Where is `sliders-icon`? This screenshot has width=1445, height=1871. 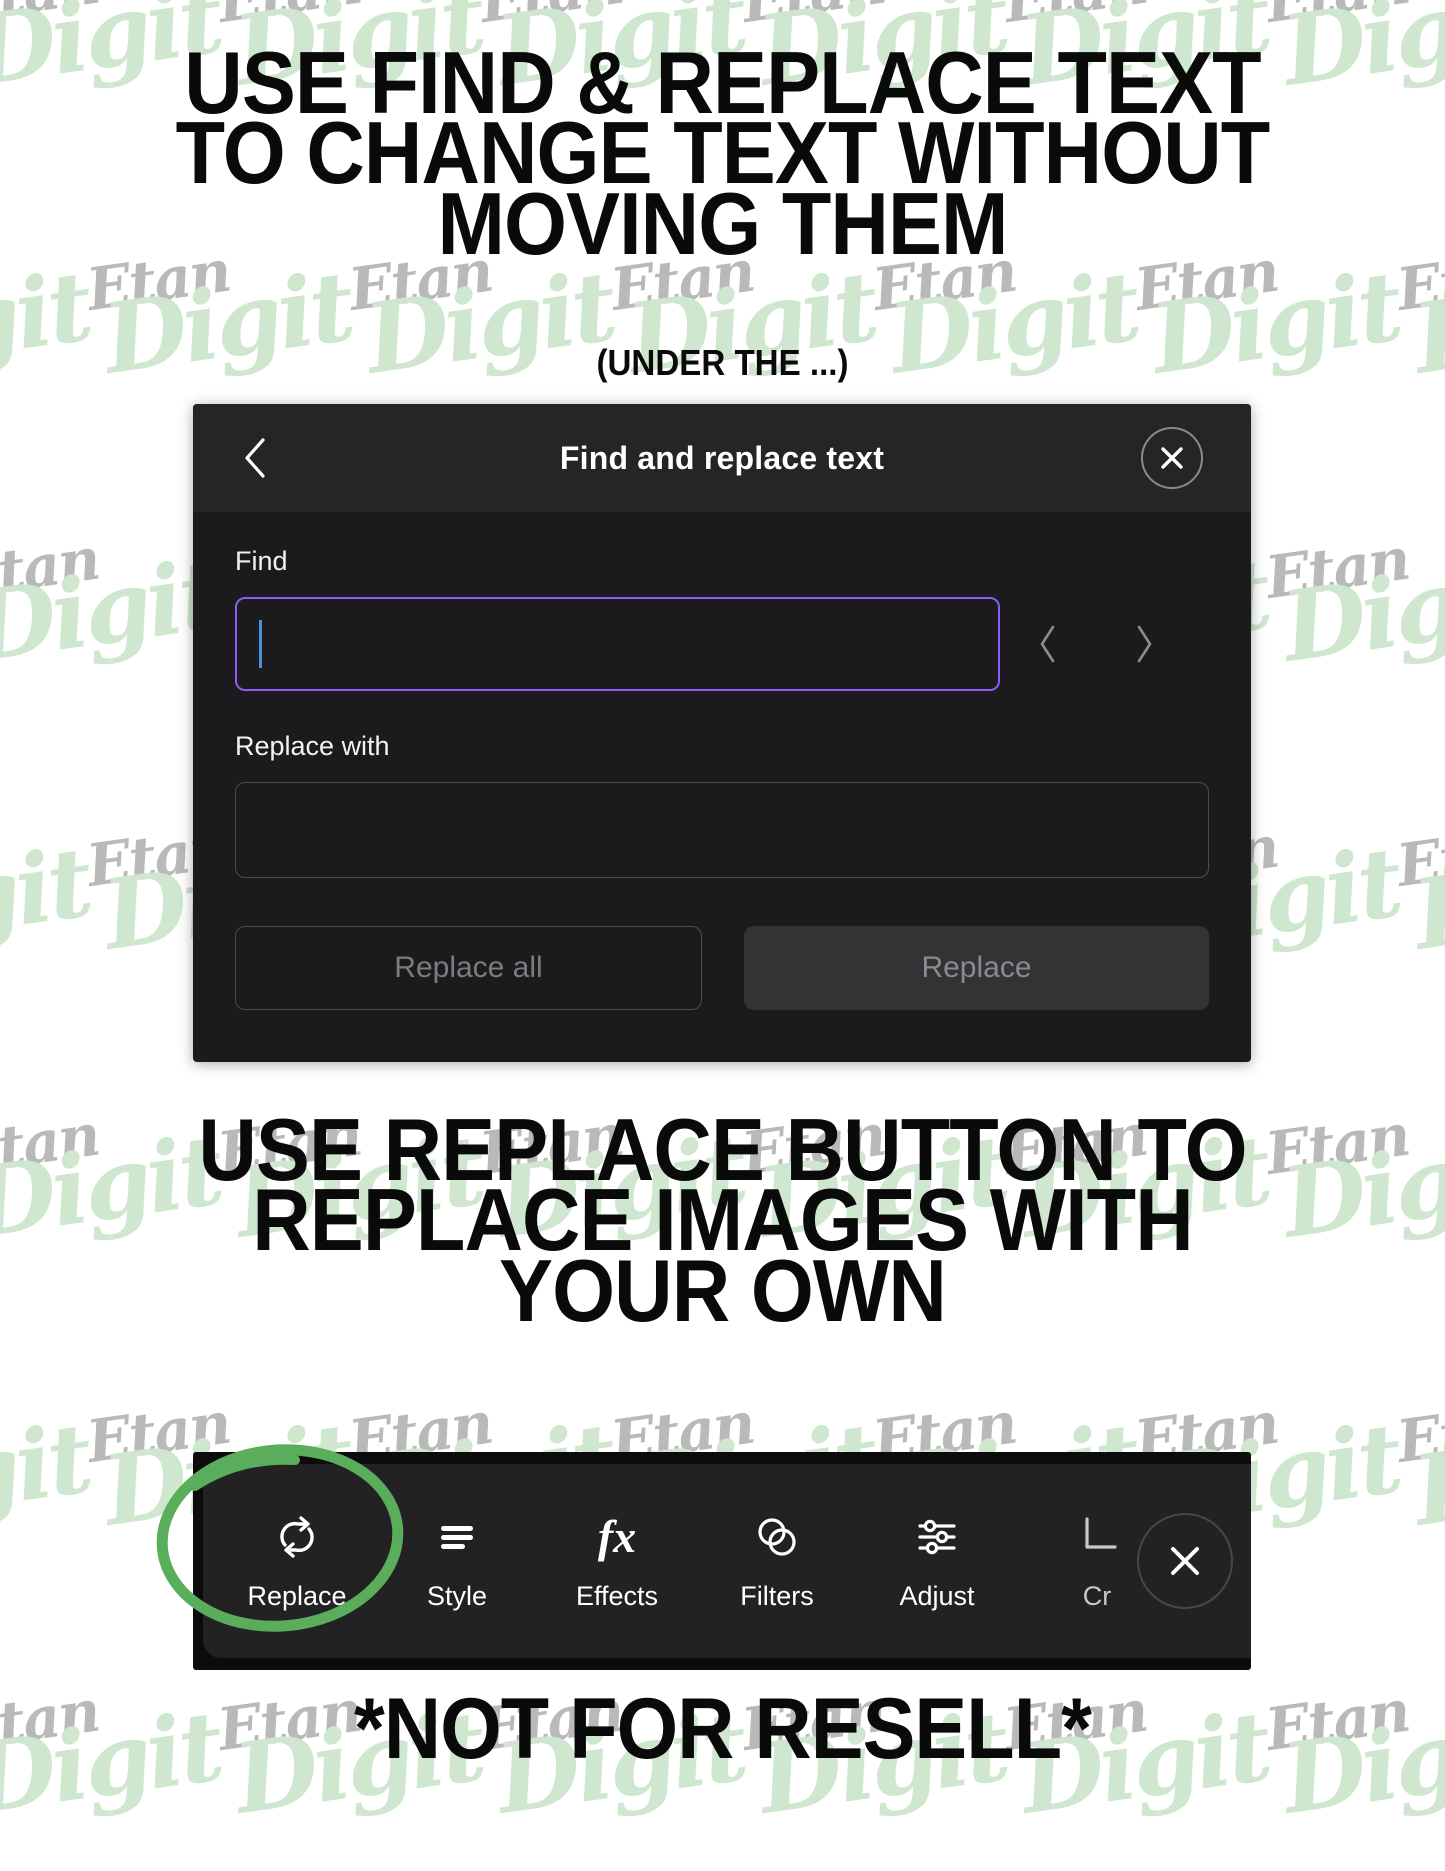 sliders-icon is located at coordinates (937, 1537).